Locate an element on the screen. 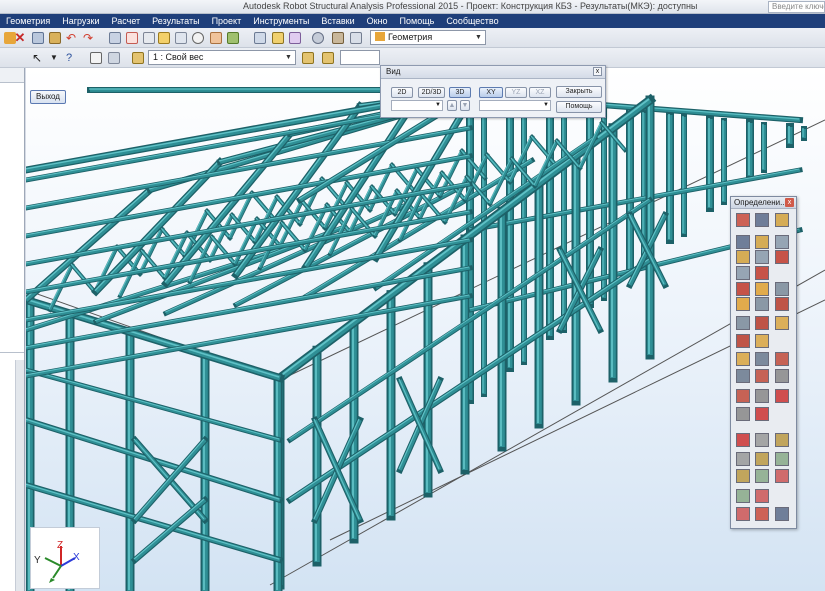 This screenshot has width=825, height=591. search-input: Введите ключевое is located at coordinates (796, 7).